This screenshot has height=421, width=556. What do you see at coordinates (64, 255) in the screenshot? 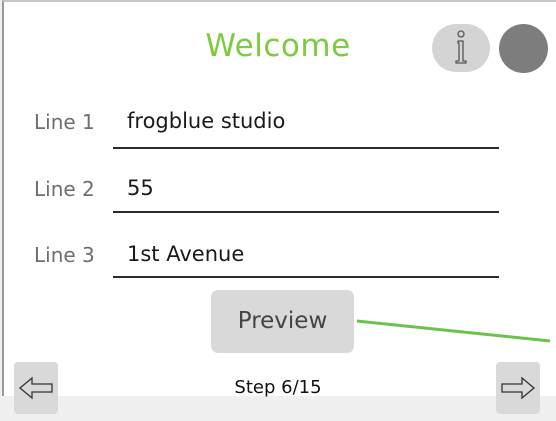
I see `line-3-label: Line 3` at bounding box center [64, 255].